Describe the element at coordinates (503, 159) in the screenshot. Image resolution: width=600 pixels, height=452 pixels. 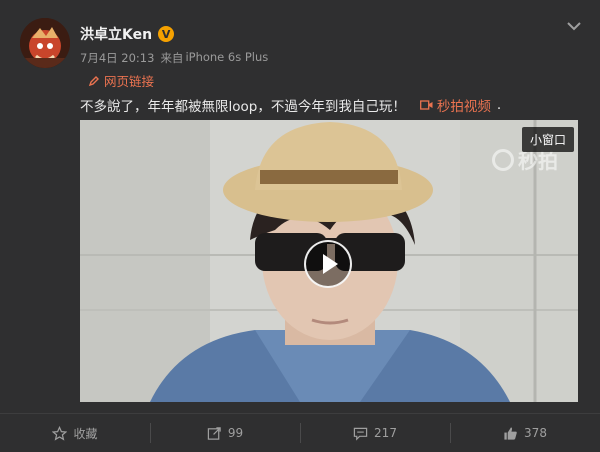
I see `watermark-camera-icon` at that location.